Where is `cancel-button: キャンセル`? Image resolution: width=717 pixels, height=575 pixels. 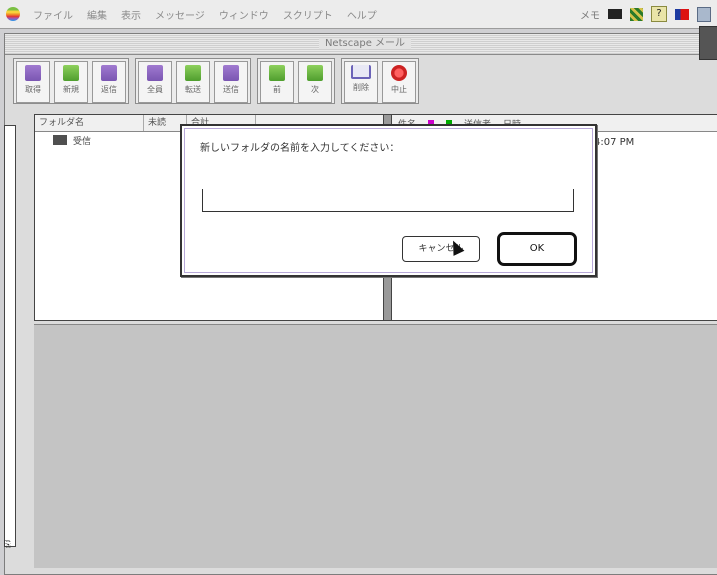
cancel-button: キャンセル is located at coordinates (441, 249).